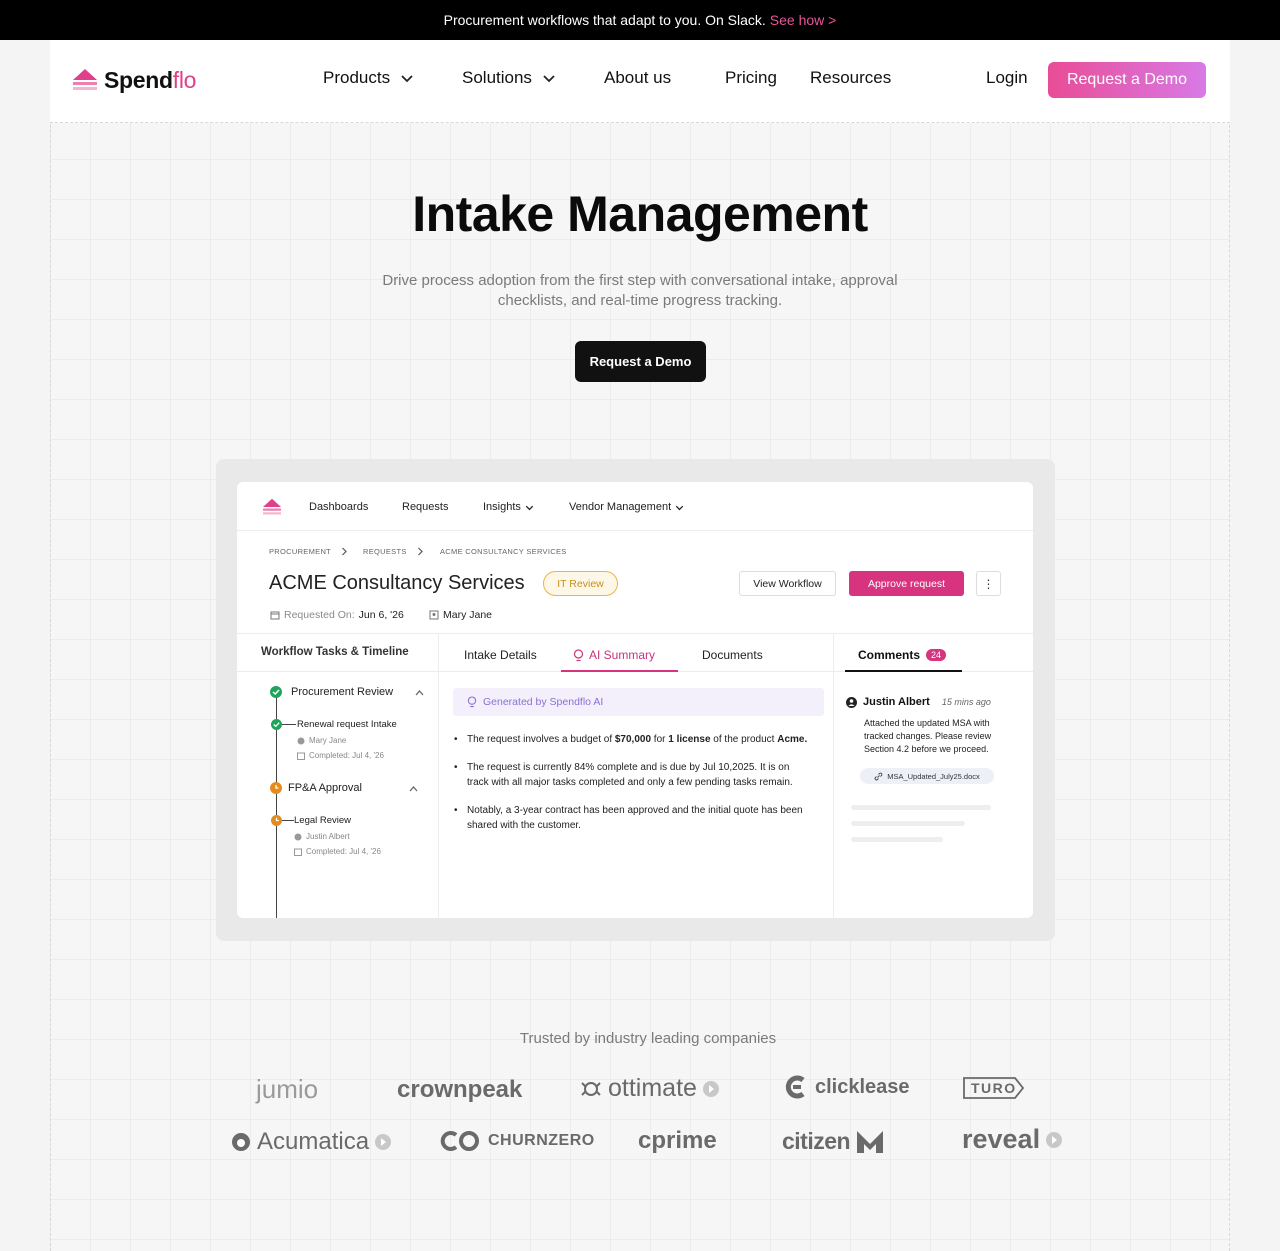 Image resolution: width=1280 pixels, height=1251 pixels. What do you see at coordinates (795, 1087) in the screenshot?
I see `clicklease-mark-icon` at bounding box center [795, 1087].